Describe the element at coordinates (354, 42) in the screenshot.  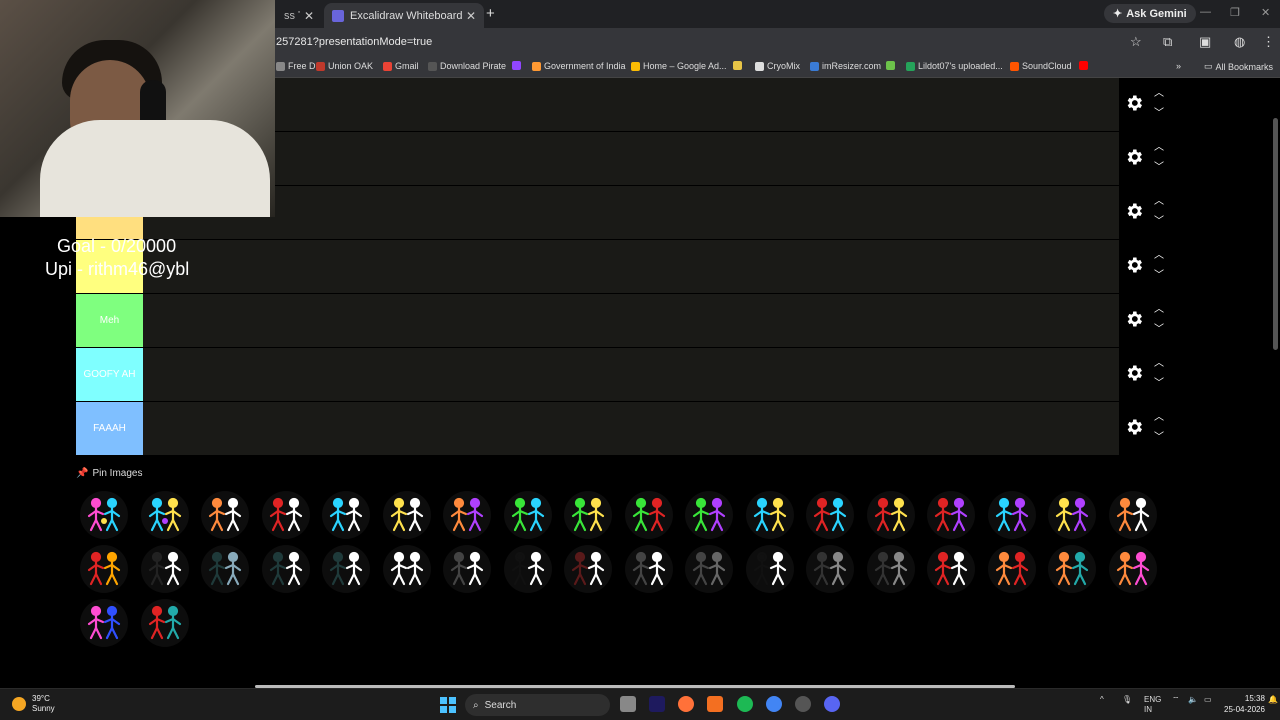
I see `url-field: 257281?presentationMode=true` at that location.